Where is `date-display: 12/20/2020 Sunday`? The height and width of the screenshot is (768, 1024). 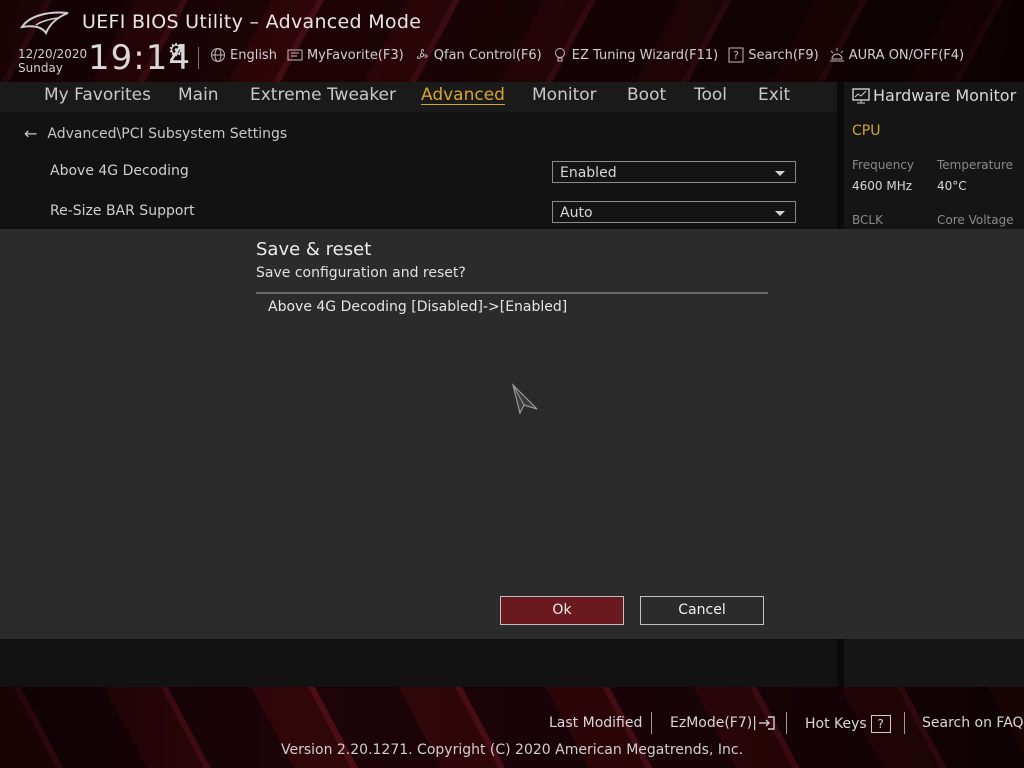 date-display: 12/20/2020 Sunday is located at coordinates (52, 61).